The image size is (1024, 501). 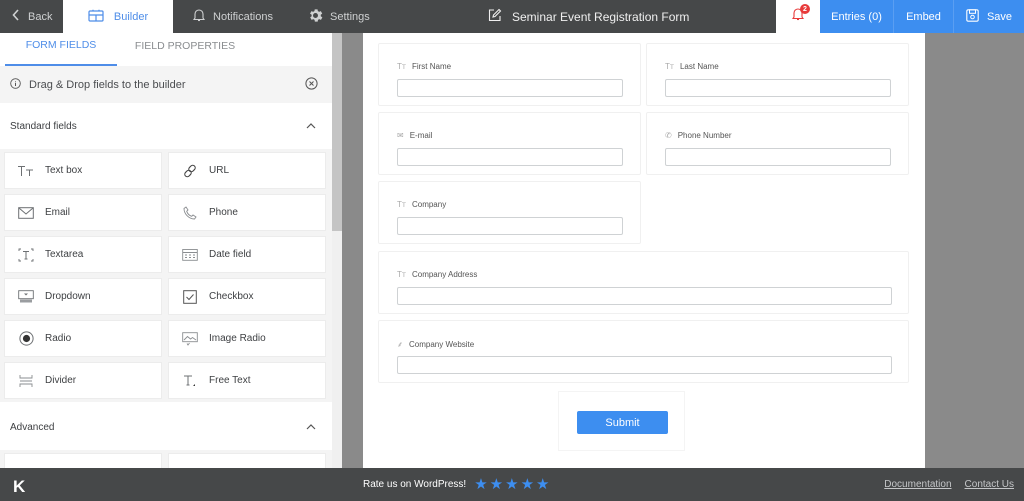 What do you see at coordinates (247, 212) in the screenshot?
I see `field-phone: Phone` at bounding box center [247, 212].